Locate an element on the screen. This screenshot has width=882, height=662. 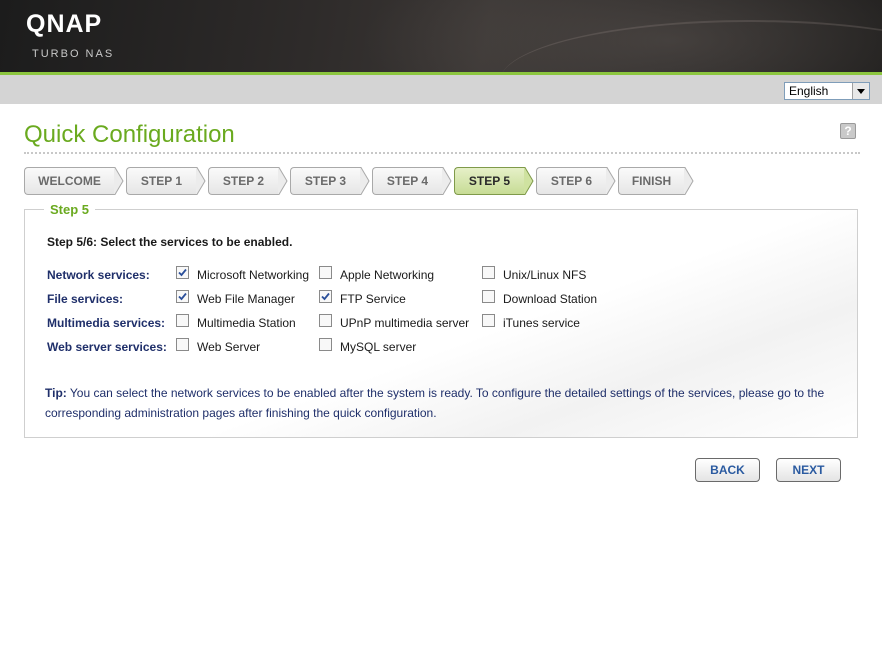
step-tab-label: STEP 4 is located at coordinates (407, 181).